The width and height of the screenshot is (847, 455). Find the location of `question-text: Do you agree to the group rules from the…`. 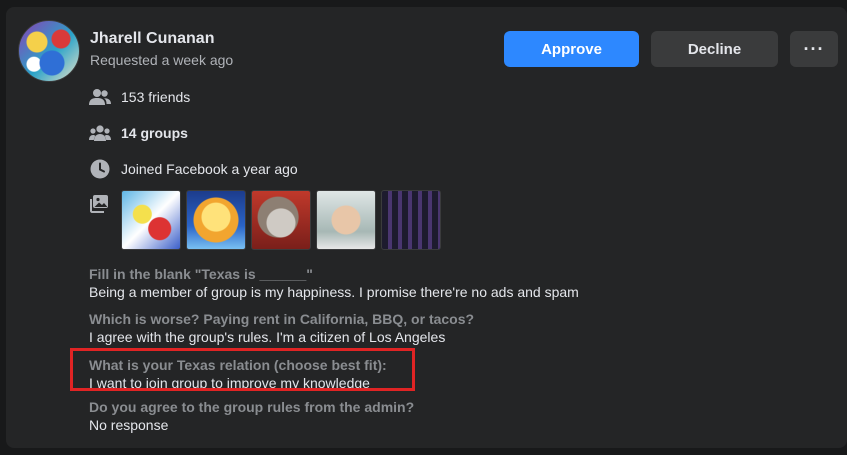

question-text: Do you agree to the group rules from the… is located at coordinates (252, 407).